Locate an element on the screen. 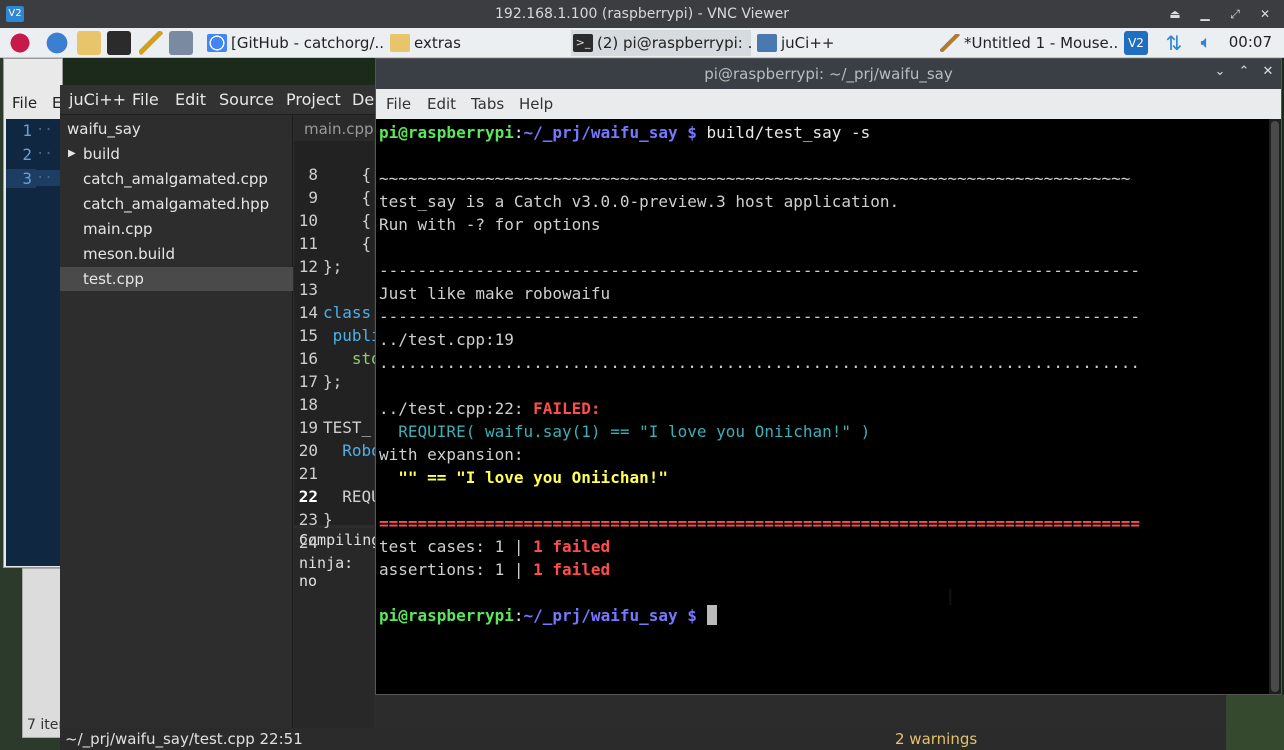 This screenshot has width=1284, height=750. chevron-down-icon: ⌄ is located at coordinates (1220, 71).